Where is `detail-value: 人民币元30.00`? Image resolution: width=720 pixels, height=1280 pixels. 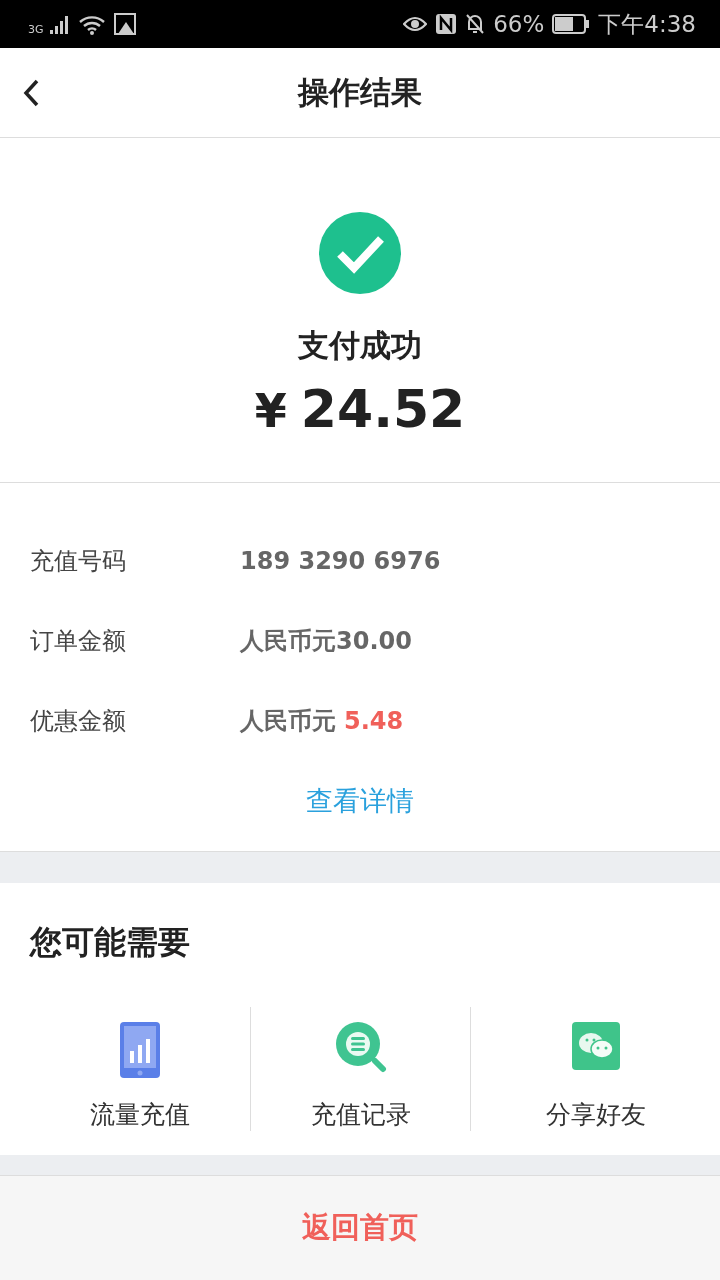
detail-value: 人民币元30.00 is located at coordinates (326, 641).